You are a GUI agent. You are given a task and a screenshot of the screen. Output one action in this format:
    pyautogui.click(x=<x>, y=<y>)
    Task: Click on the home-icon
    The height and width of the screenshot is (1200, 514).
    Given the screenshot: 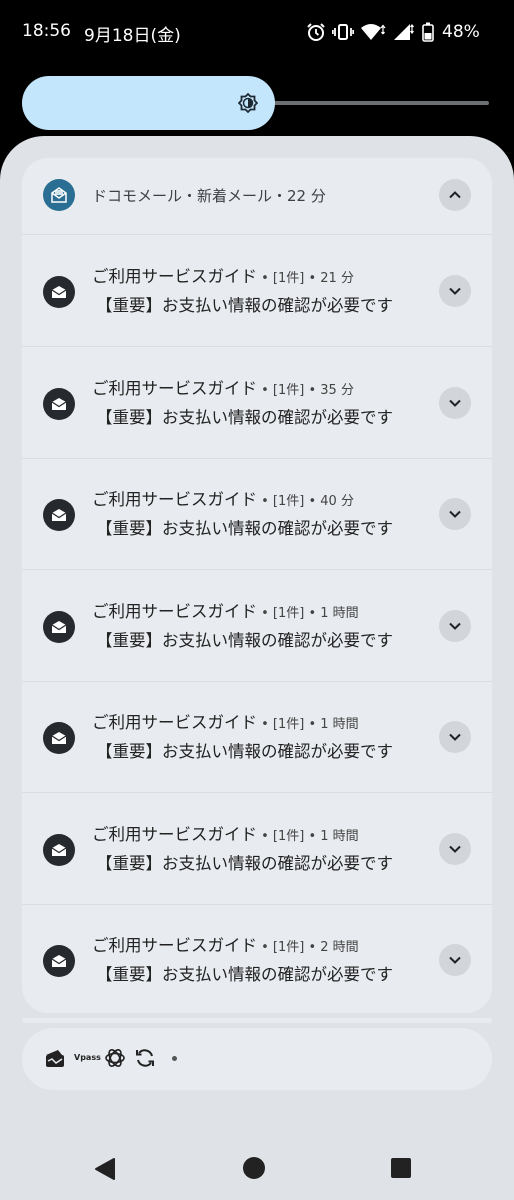 What is the action you would take?
    pyautogui.click(x=254, y=1168)
    